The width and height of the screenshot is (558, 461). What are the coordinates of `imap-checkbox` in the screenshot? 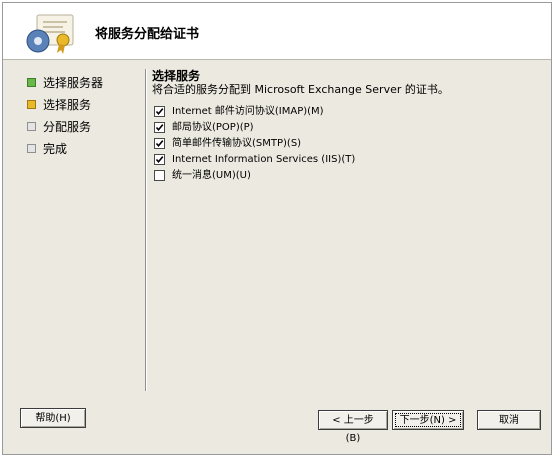 It's located at (159, 111).